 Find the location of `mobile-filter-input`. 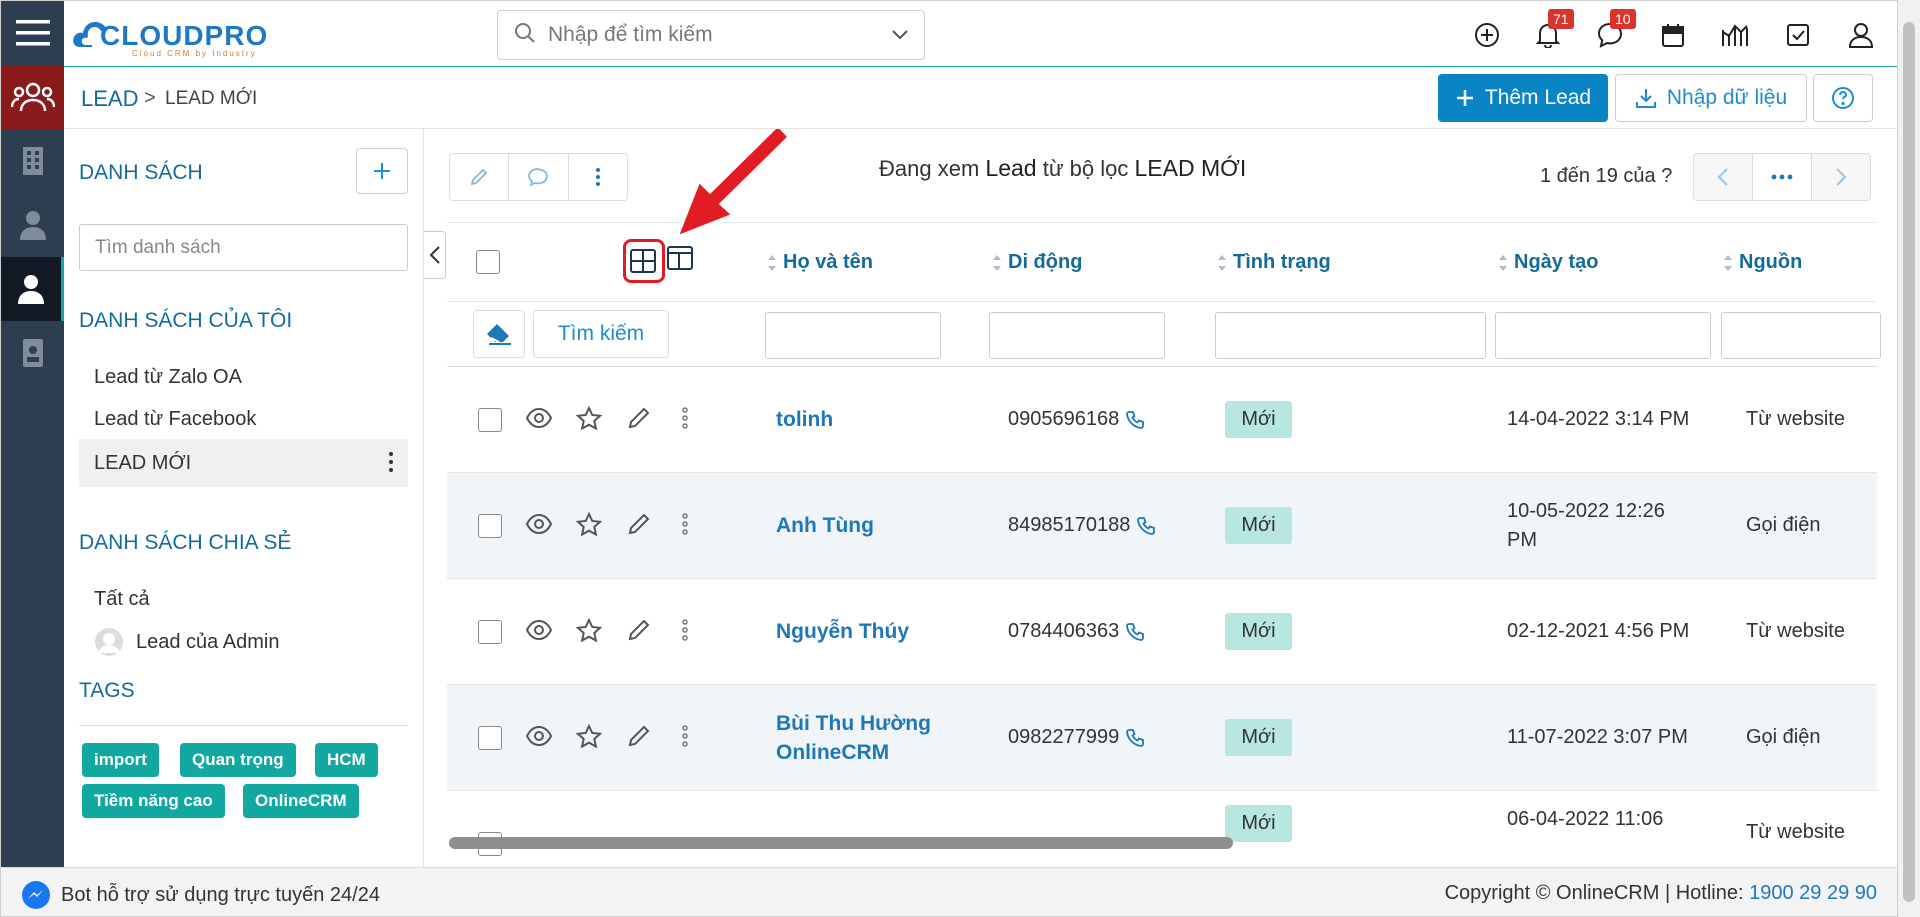

mobile-filter-input is located at coordinates (1077, 335).